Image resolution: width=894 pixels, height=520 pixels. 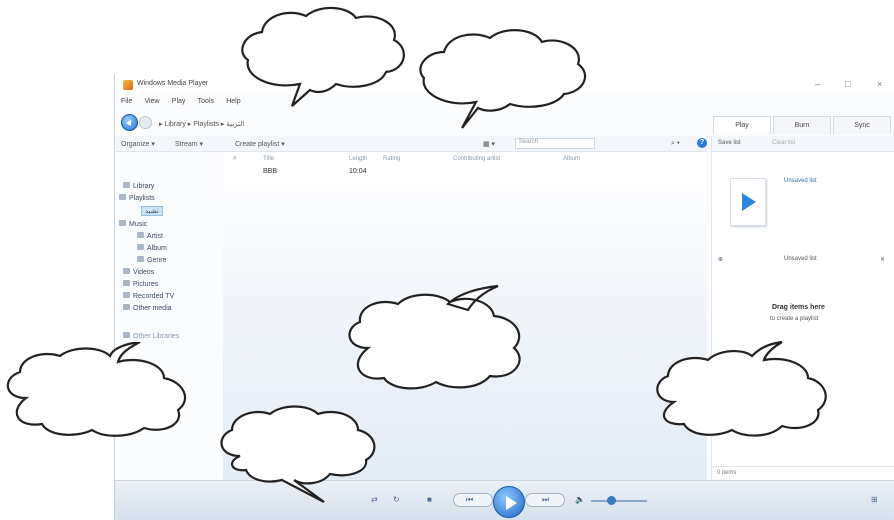 What do you see at coordinates (555, 143) in the screenshot?
I see `search-input: Search` at bounding box center [555, 143].